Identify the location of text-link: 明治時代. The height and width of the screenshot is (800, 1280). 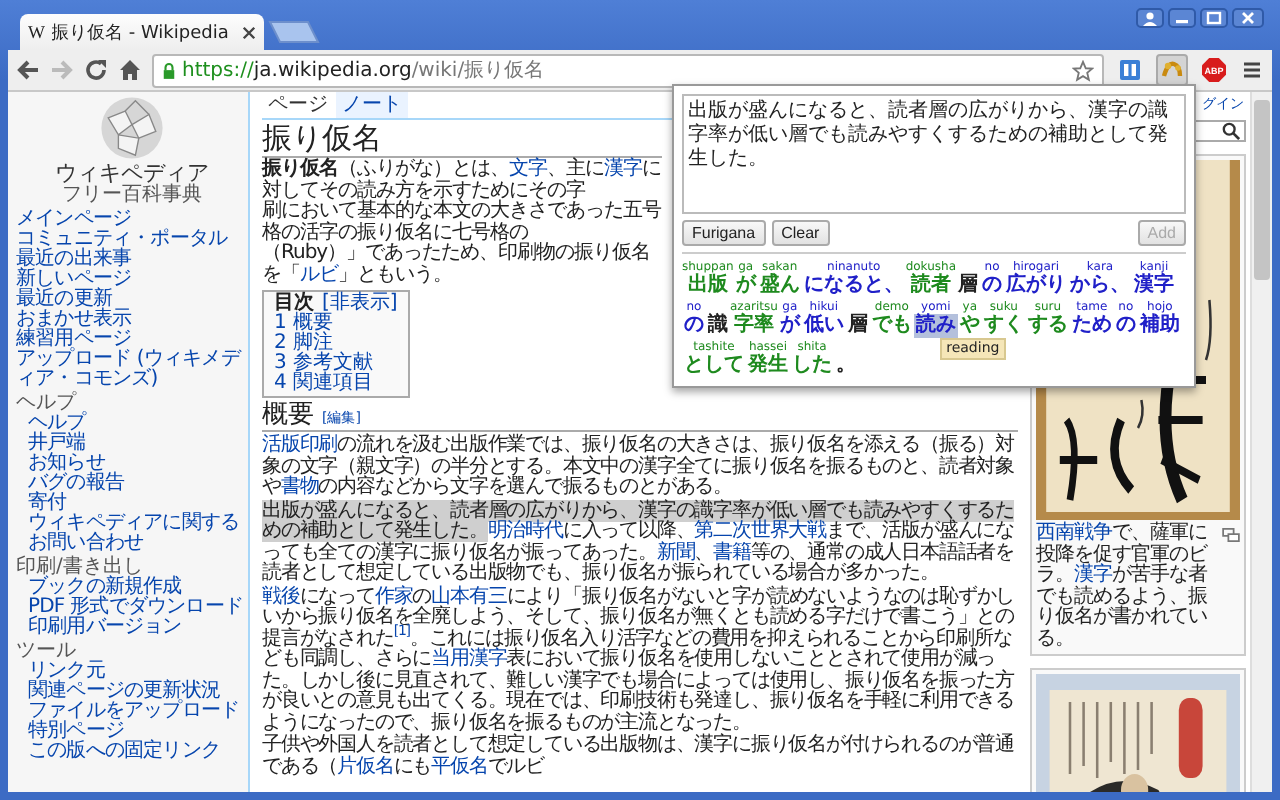
(525, 531).